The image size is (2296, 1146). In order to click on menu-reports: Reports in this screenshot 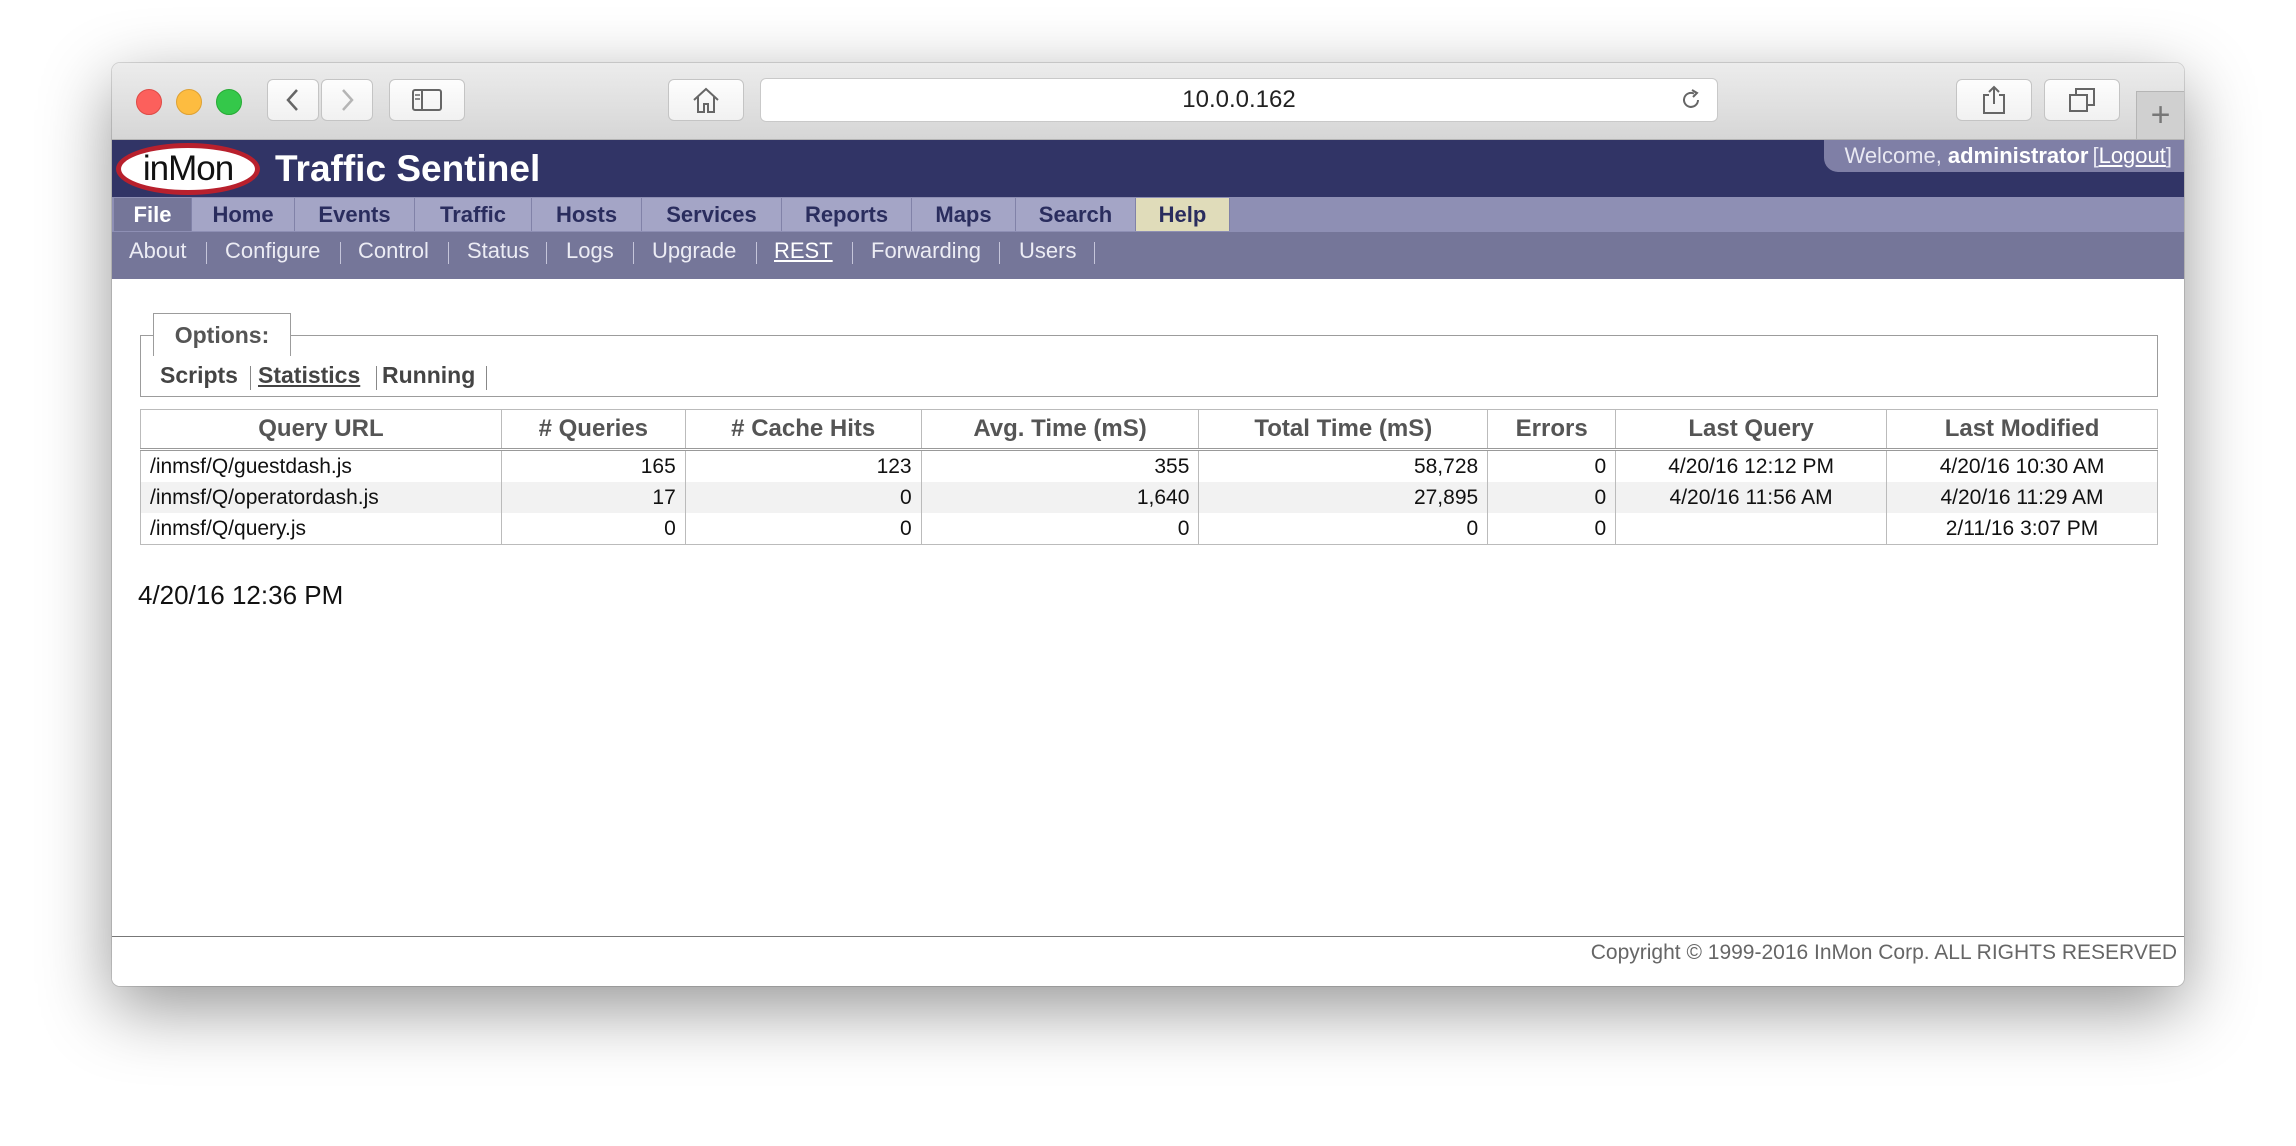, I will do `click(847, 214)`.